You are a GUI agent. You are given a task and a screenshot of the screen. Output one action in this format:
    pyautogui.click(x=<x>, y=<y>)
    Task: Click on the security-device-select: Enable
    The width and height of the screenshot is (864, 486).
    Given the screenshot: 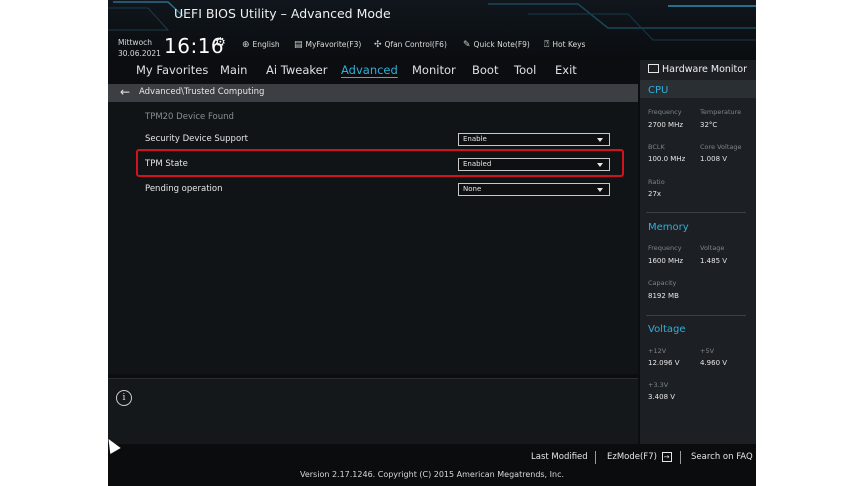 What is the action you would take?
    pyautogui.click(x=534, y=139)
    